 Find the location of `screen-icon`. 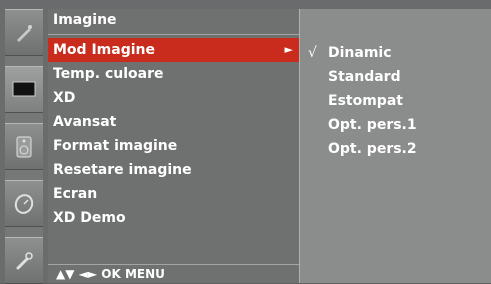

screen-icon is located at coordinates (24, 88).